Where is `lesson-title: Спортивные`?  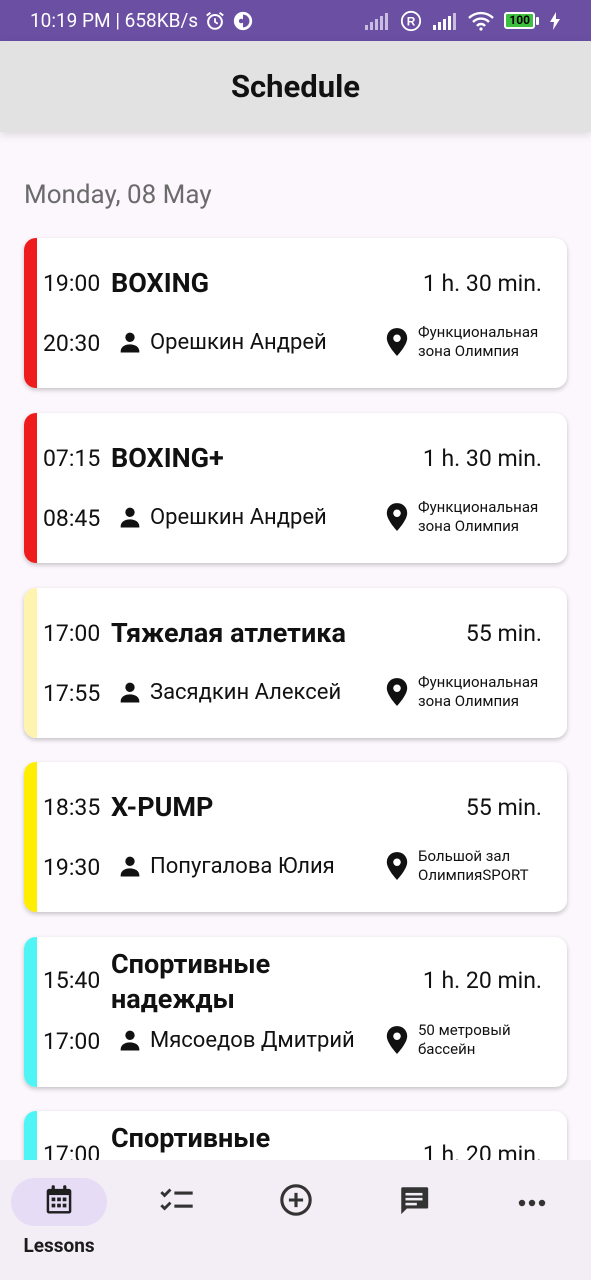 lesson-title: Спортивные is located at coordinates (191, 1138).